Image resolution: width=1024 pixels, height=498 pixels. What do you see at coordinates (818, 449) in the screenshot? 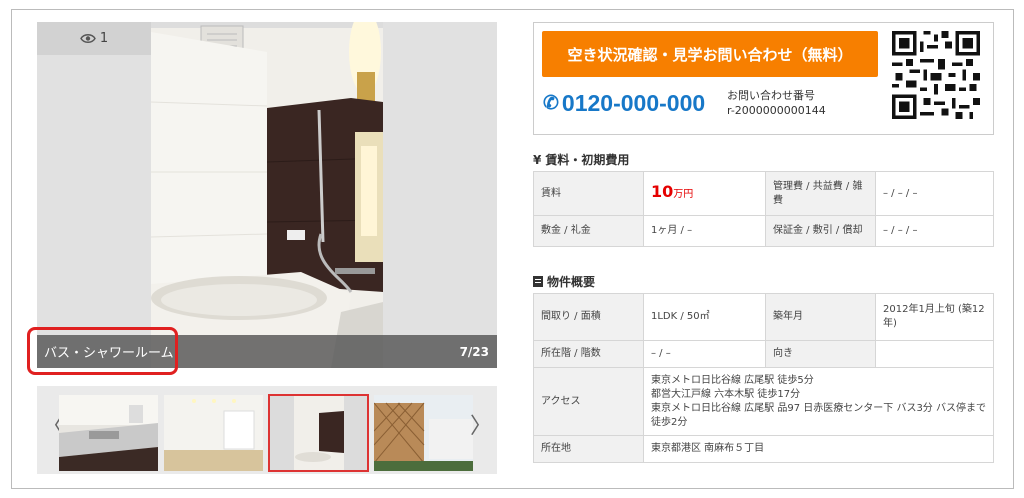
I see `address-value: 東京都港区 南麻布５丁目` at bounding box center [818, 449].